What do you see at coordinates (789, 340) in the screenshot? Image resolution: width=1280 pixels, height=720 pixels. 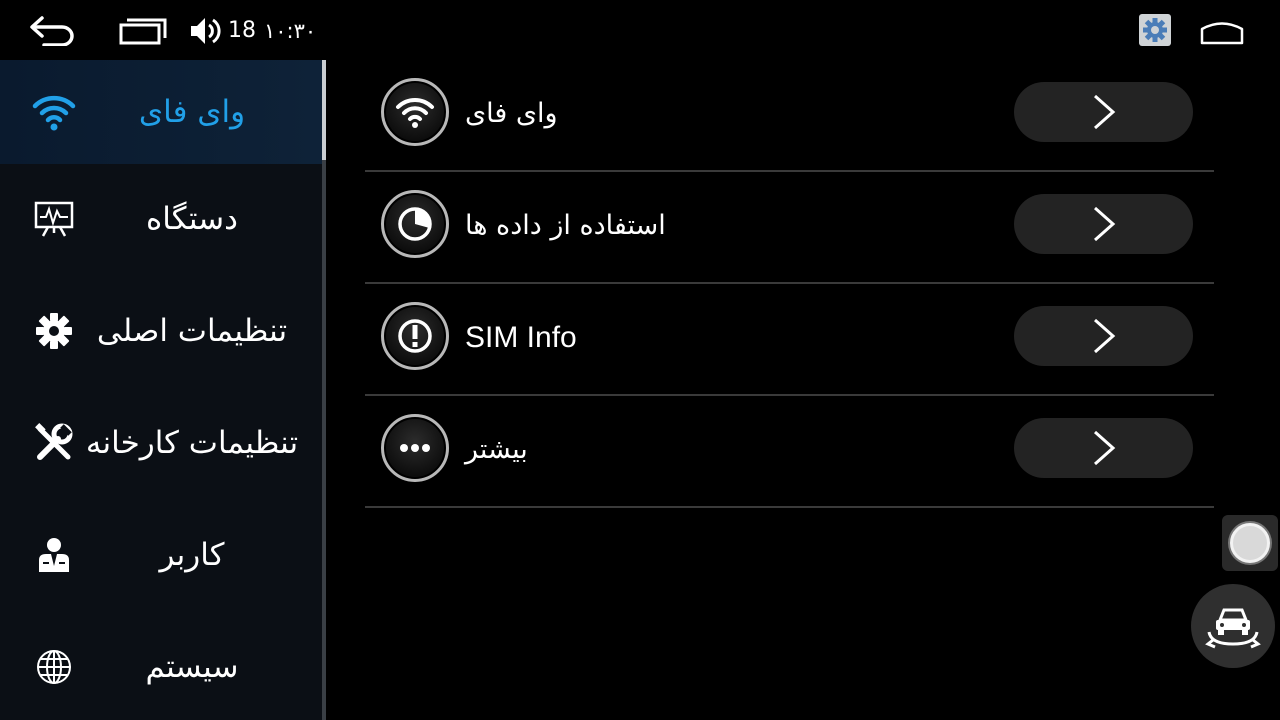 I see `list-item-sim-info: SIM Info` at bounding box center [789, 340].